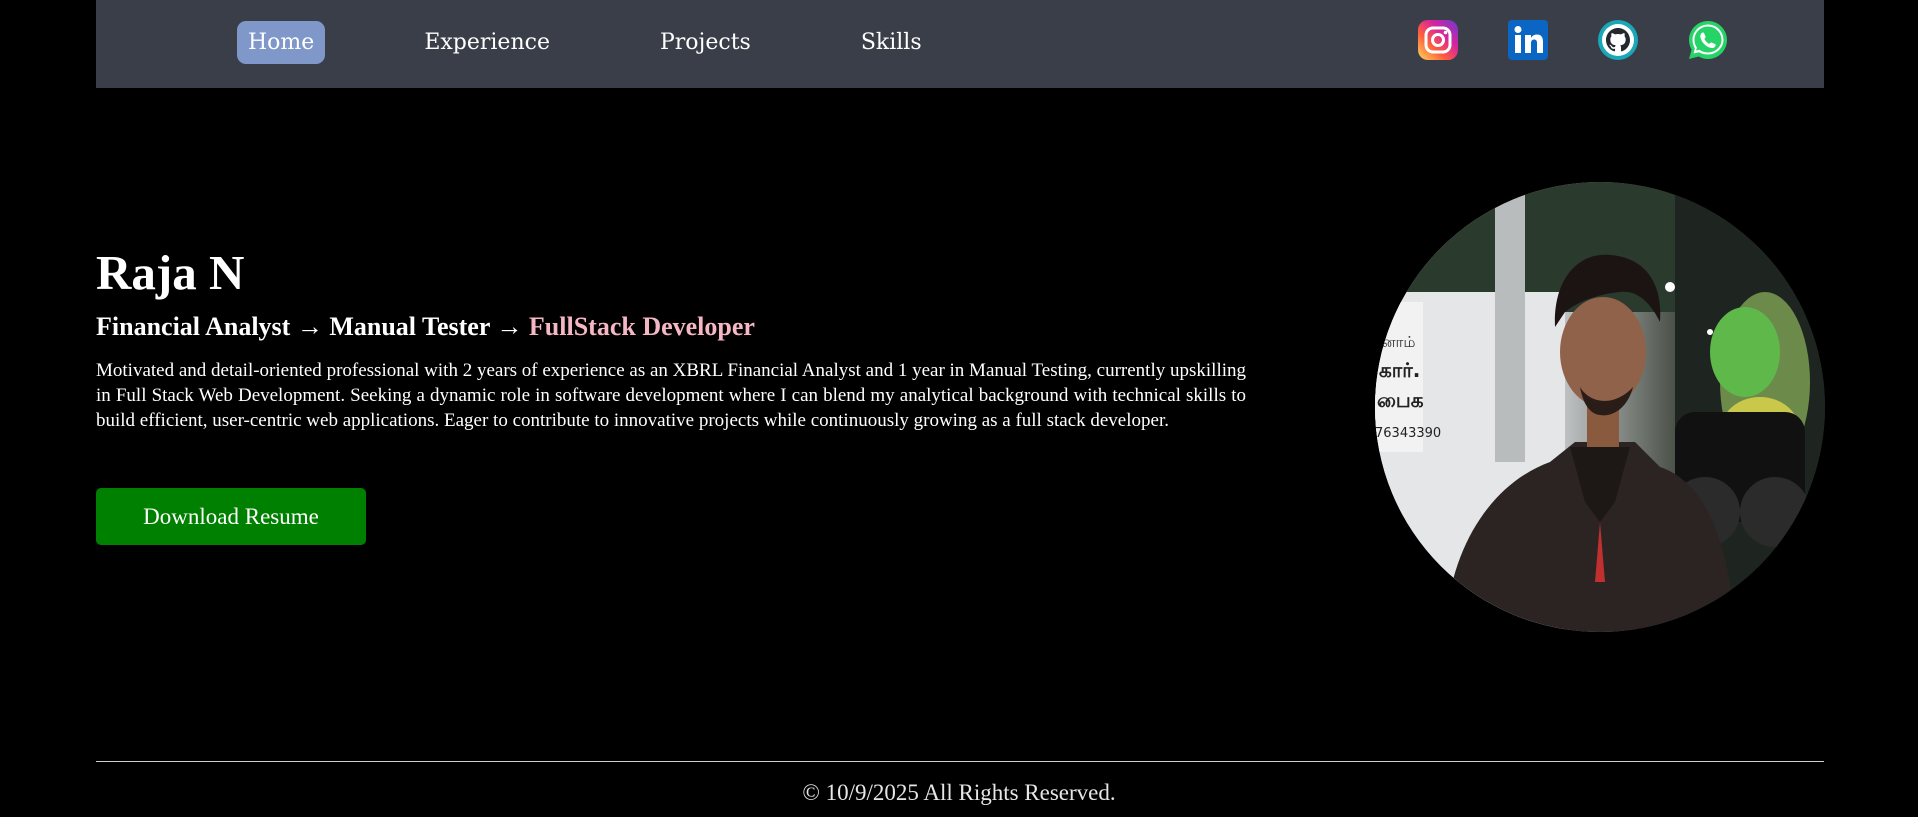  Describe the element at coordinates (1600, 407) in the screenshot. I see `profile-photo: னாம் கார். பைக 76343390` at that location.